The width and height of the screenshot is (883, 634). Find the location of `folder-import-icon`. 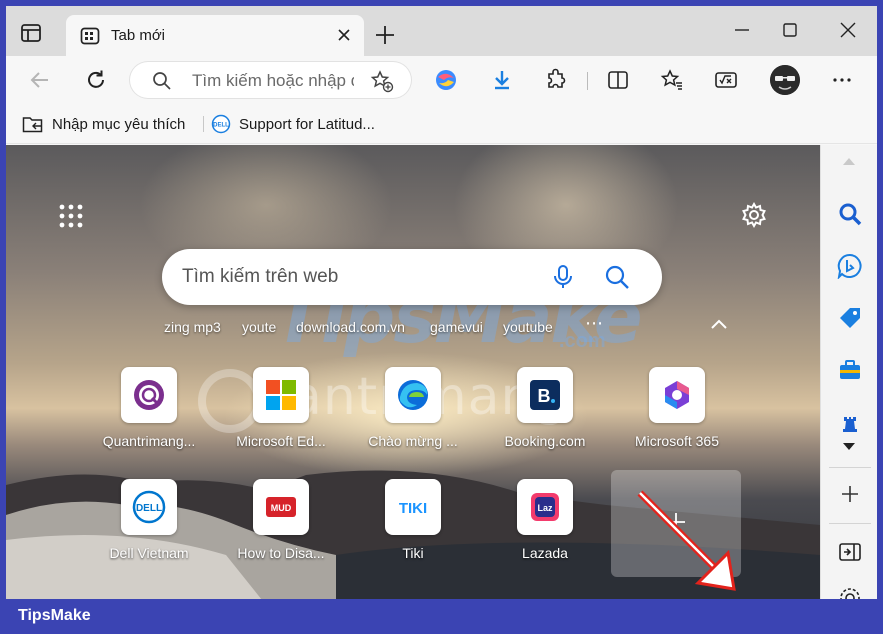

folder-import-icon is located at coordinates (32, 125).